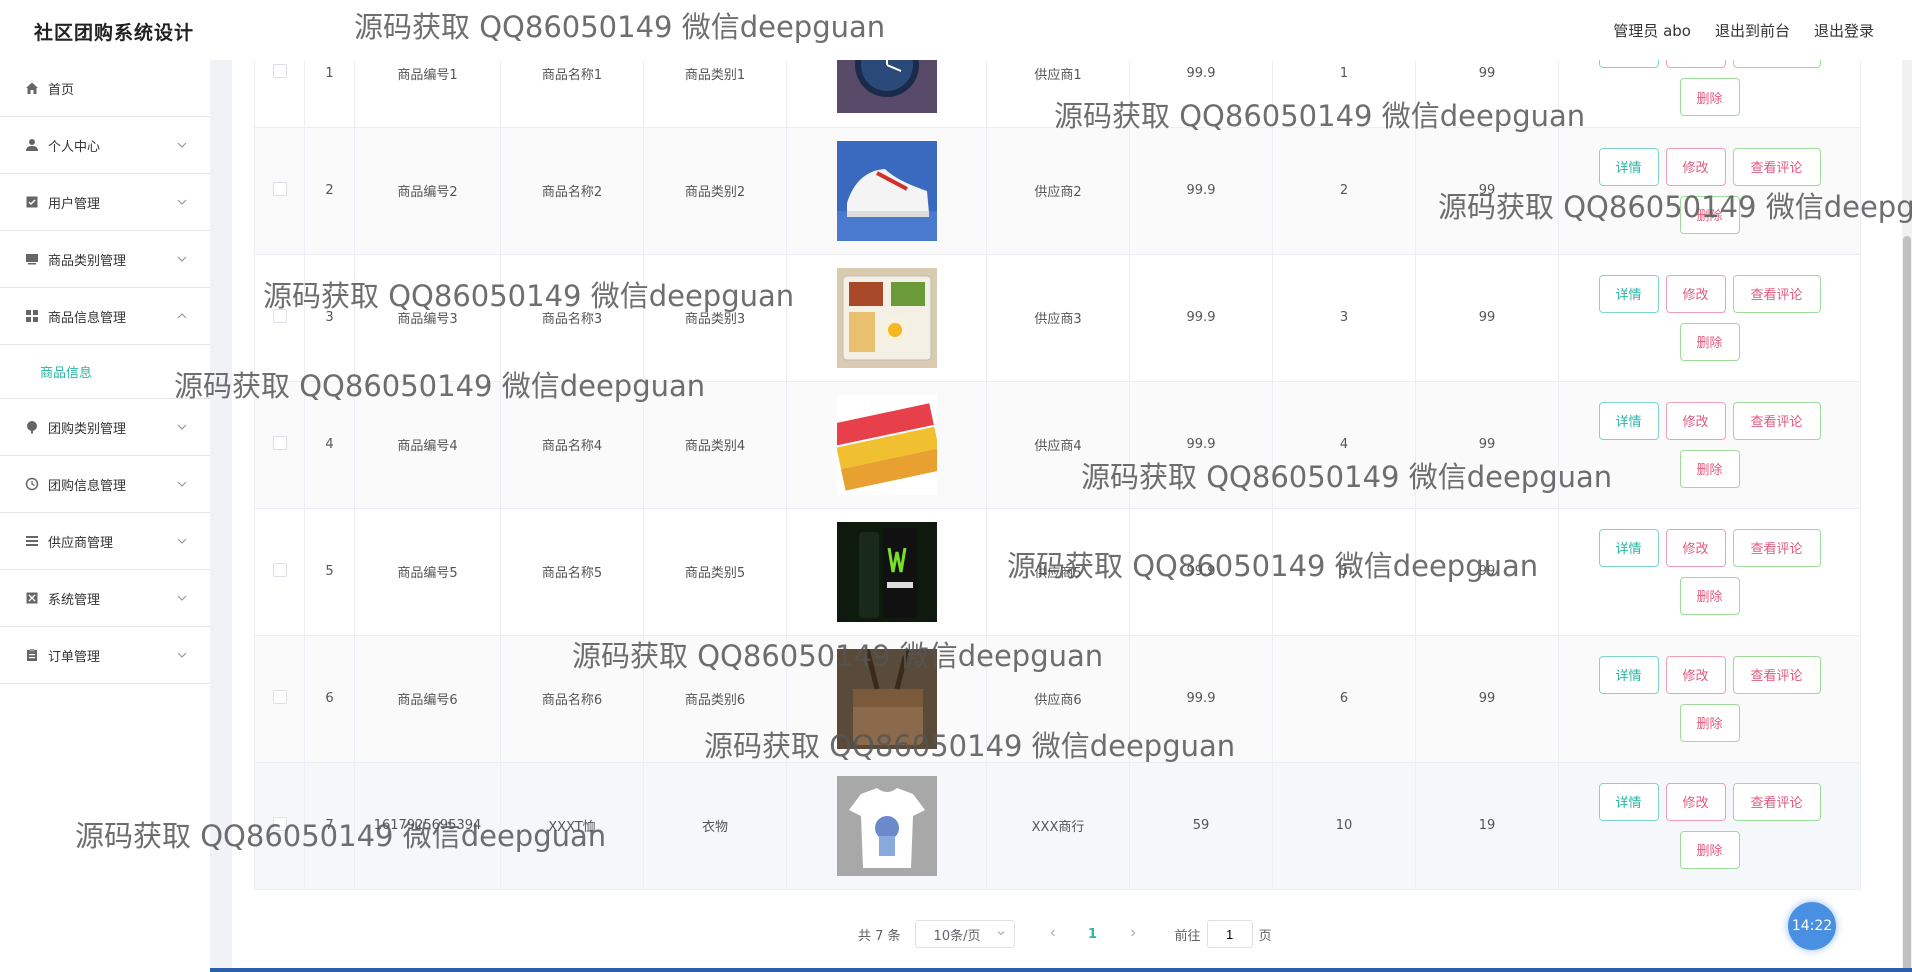 The width and height of the screenshot is (1912, 972). What do you see at coordinates (1844, 30) in the screenshot?
I see `logout-link: 退出登录` at bounding box center [1844, 30].